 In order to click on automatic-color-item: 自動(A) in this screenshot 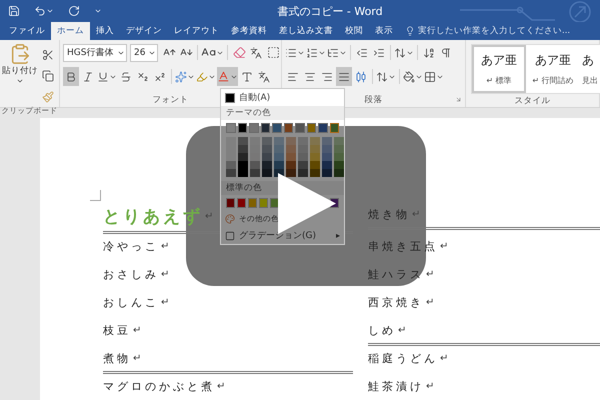, I will do `click(282, 97)`.